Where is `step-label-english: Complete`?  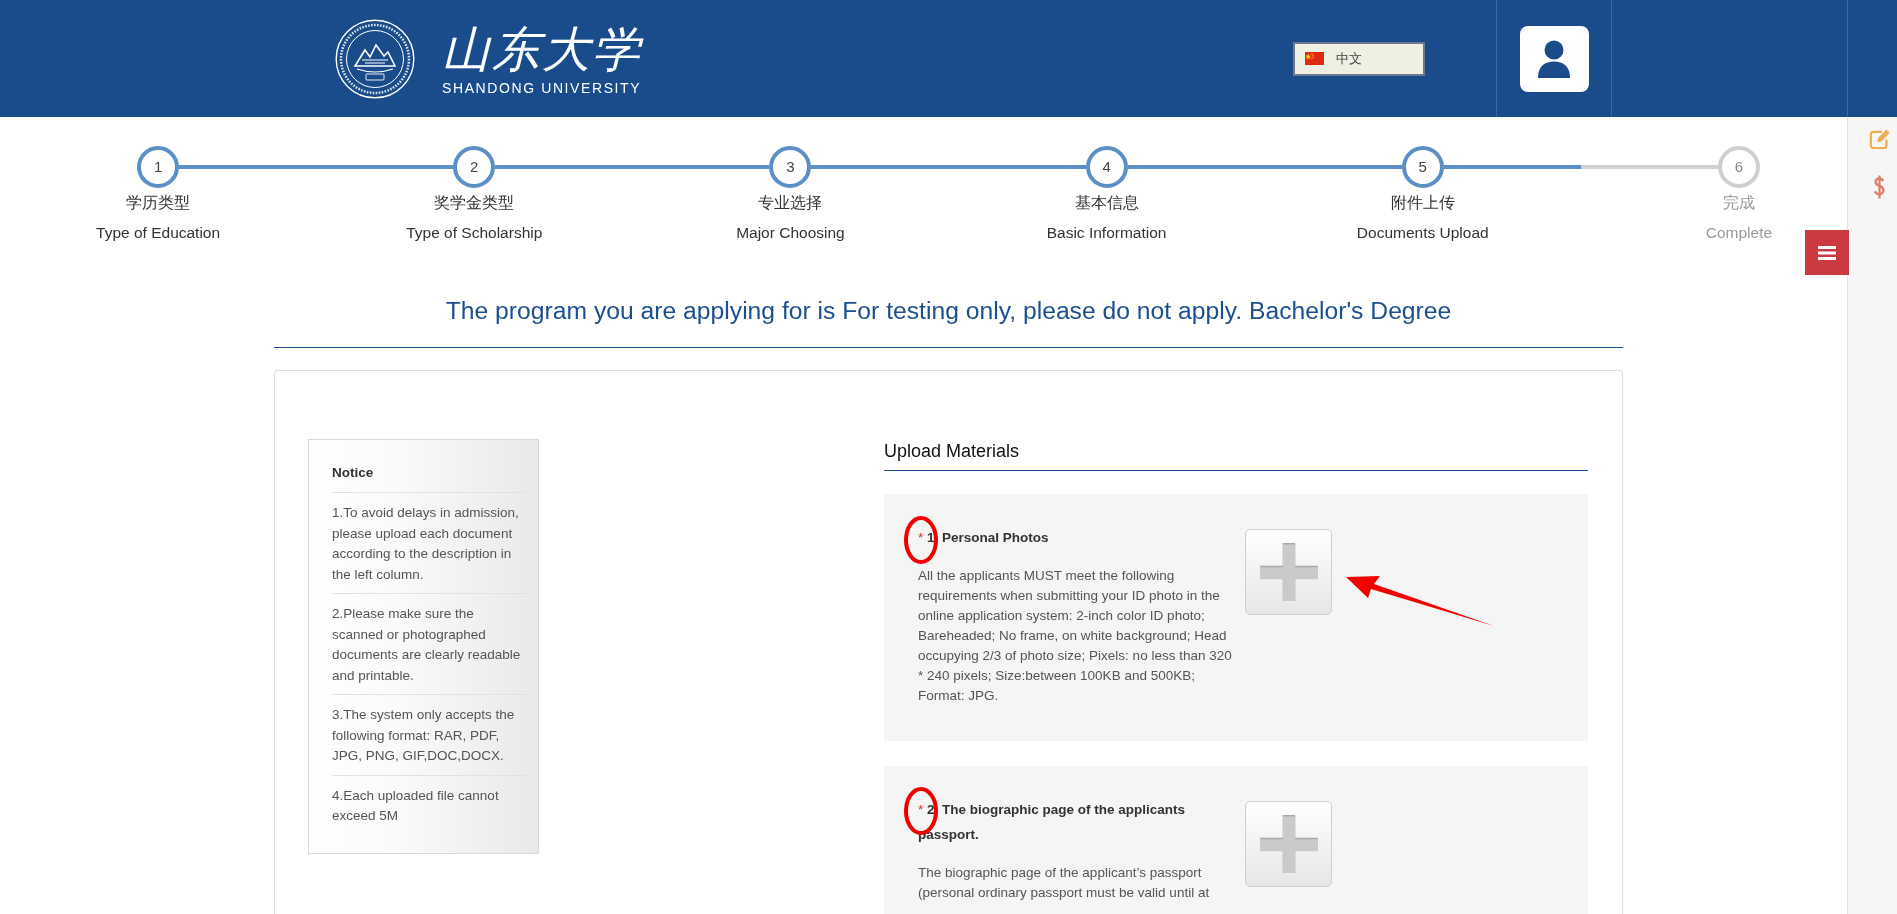
step-label-english: Complete is located at coordinates (1739, 233).